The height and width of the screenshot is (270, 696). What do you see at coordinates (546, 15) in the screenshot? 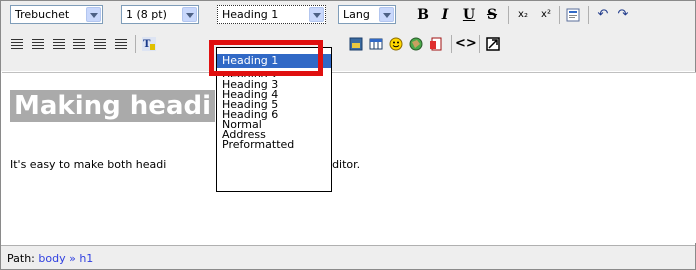
I see `superscript-button: x²` at bounding box center [546, 15].